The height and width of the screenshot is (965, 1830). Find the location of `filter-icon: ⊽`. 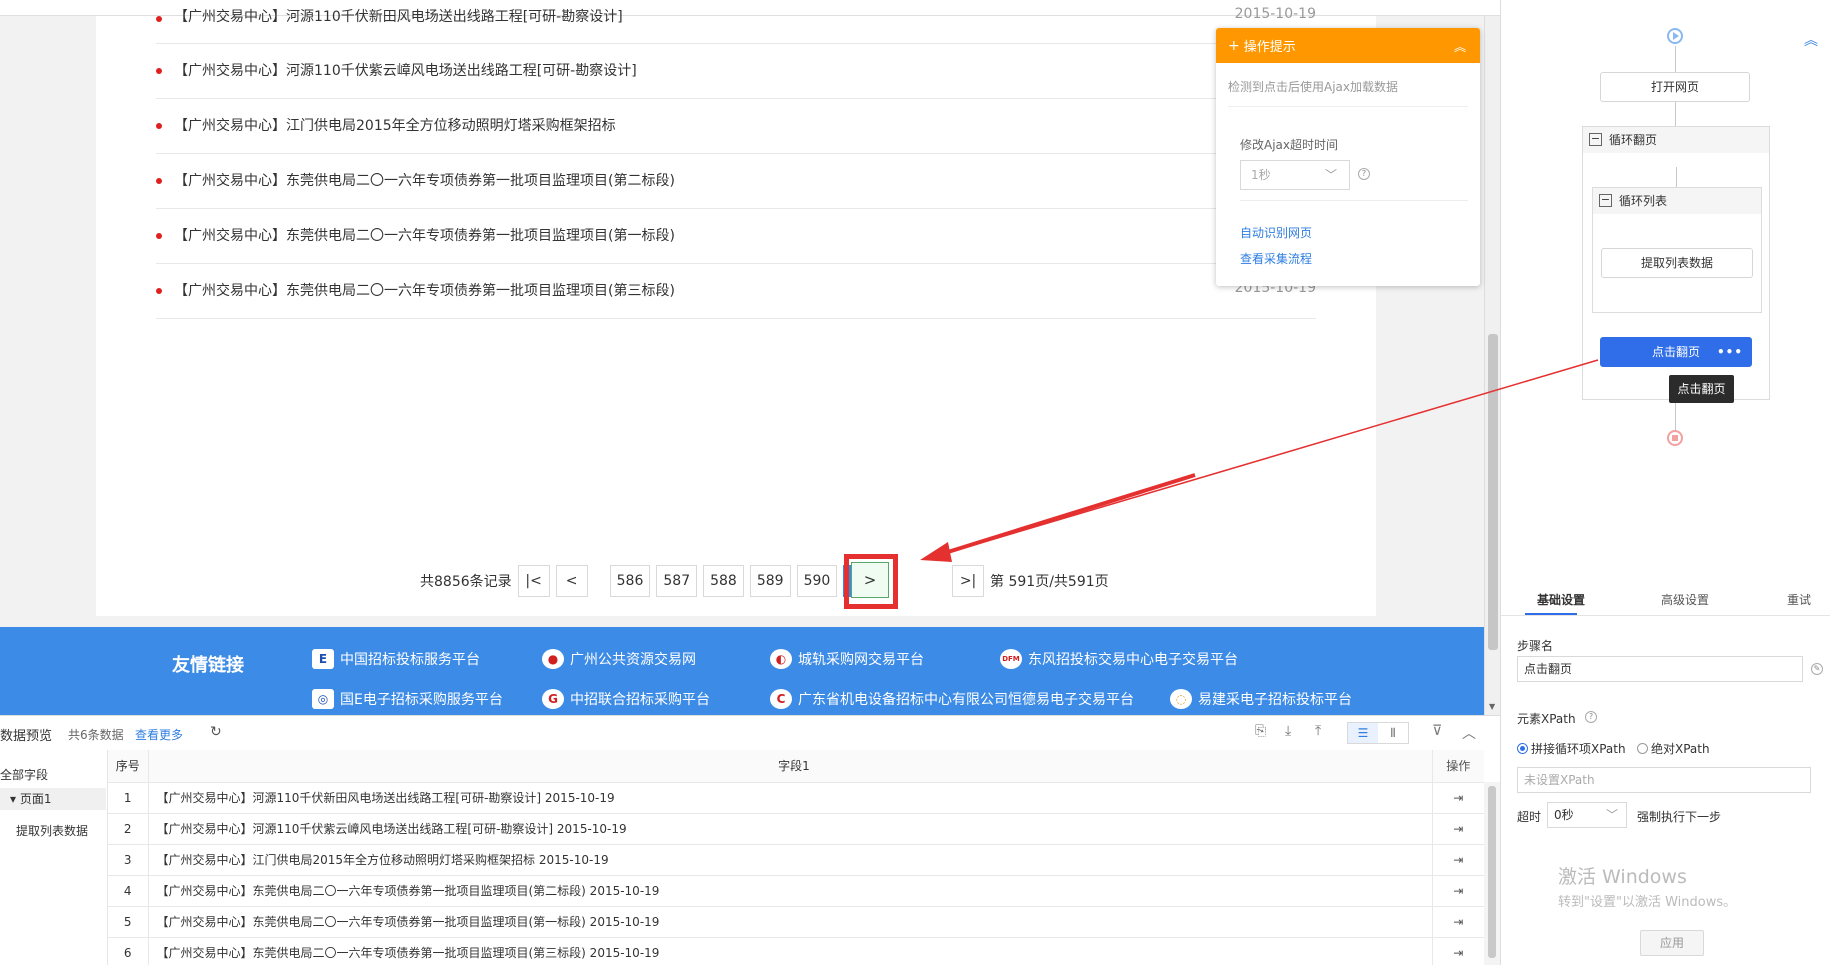

filter-icon: ⊽ is located at coordinates (1437, 731).